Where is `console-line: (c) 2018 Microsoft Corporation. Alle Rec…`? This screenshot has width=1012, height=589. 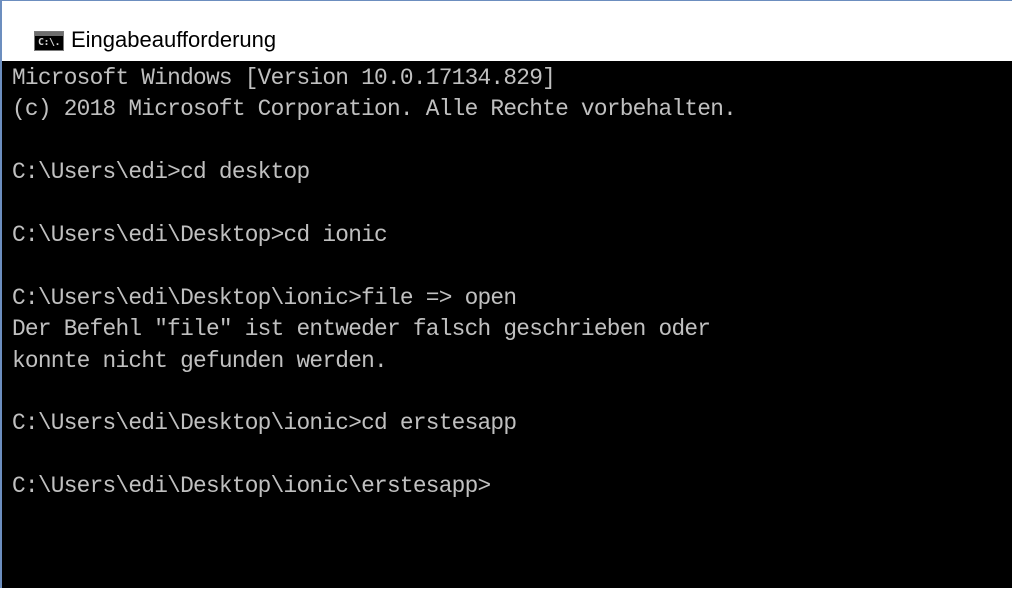
console-line: (c) 2018 Microsoft Corporation. Alle Rec… is located at coordinates (374, 109).